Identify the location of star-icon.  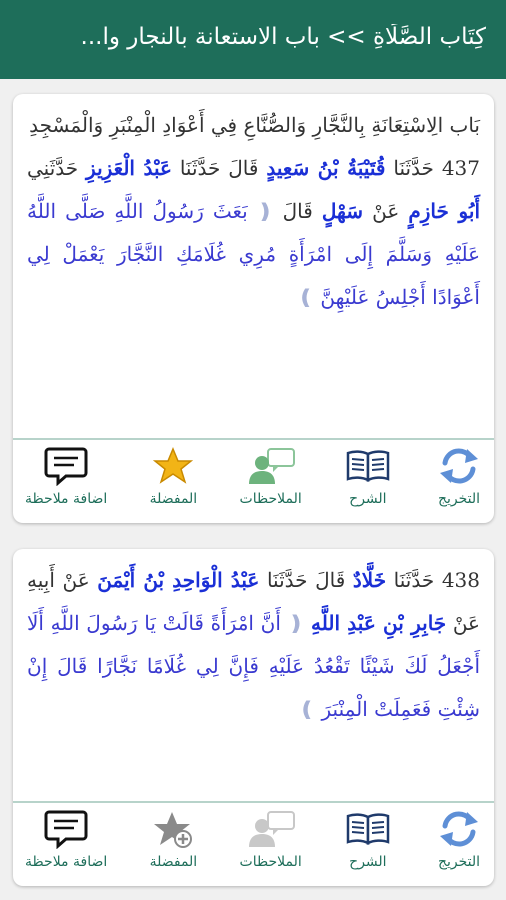
(173, 466).